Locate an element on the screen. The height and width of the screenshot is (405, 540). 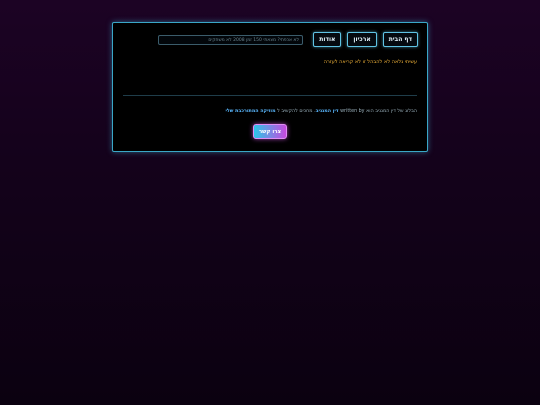
music-link: מוזיקה המתורכבת שלי is located at coordinates (250, 111).